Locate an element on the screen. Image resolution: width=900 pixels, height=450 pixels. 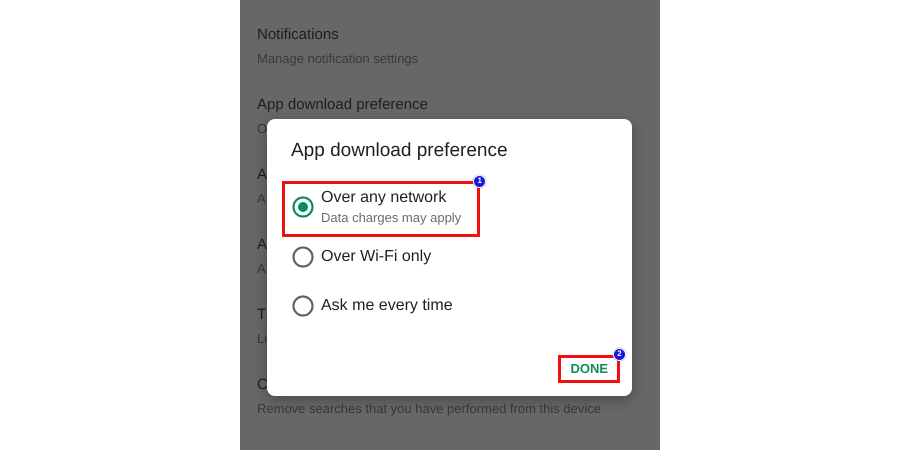
option-label: Over any network is located at coordinates (391, 198).